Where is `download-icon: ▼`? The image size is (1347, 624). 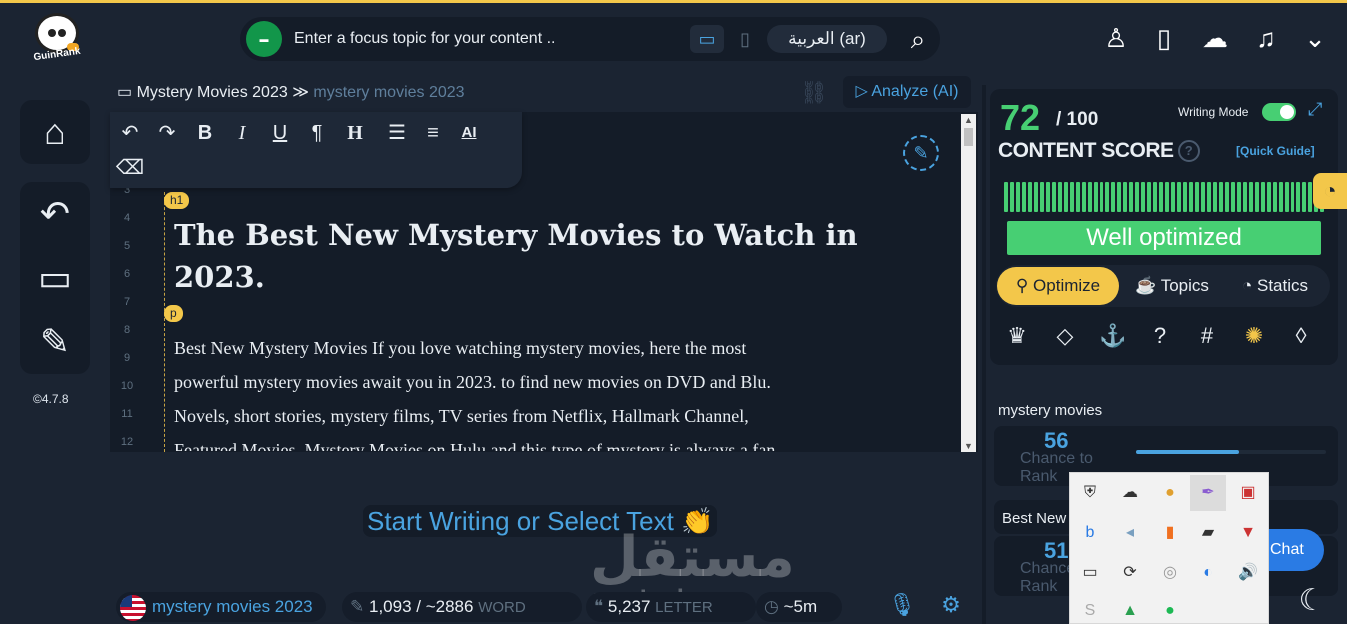
download-icon: ▼ is located at coordinates (1248, 533).